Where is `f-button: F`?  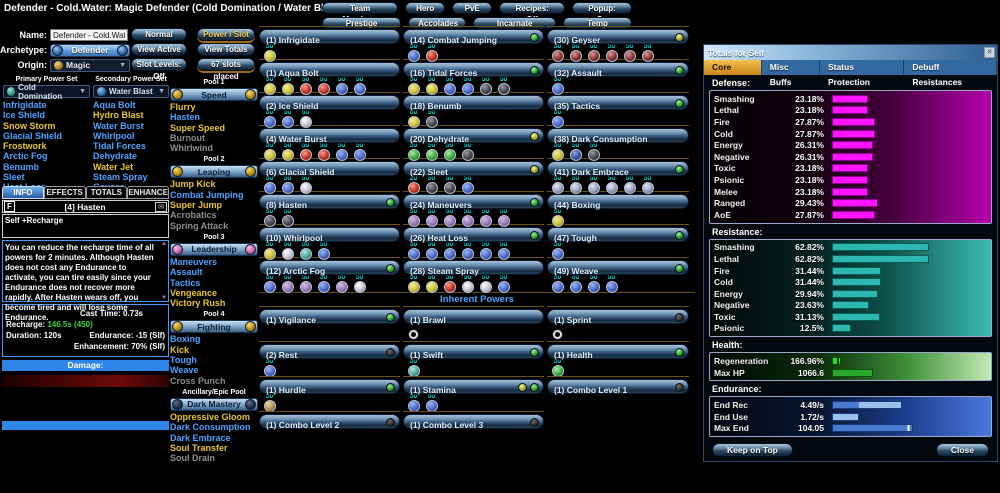 f-button: F is located at coordinates (9, 206).